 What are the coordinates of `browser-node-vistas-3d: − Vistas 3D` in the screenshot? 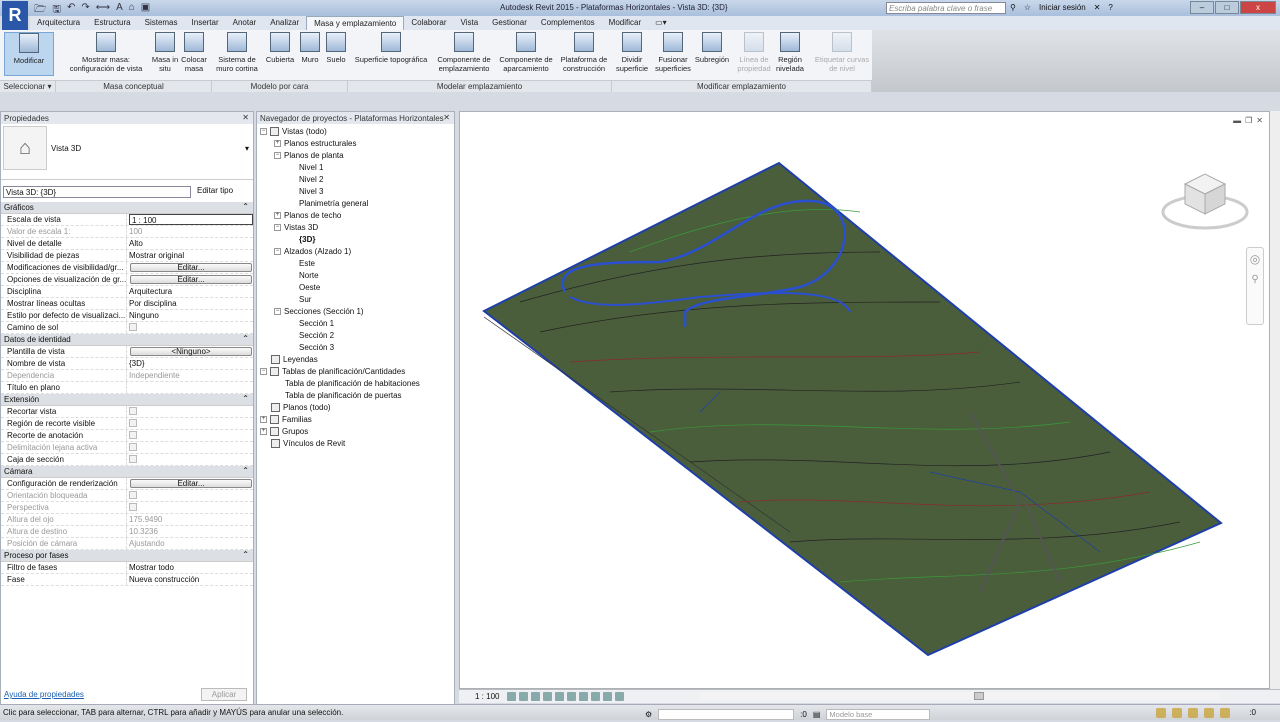 It's located at (355, 228).